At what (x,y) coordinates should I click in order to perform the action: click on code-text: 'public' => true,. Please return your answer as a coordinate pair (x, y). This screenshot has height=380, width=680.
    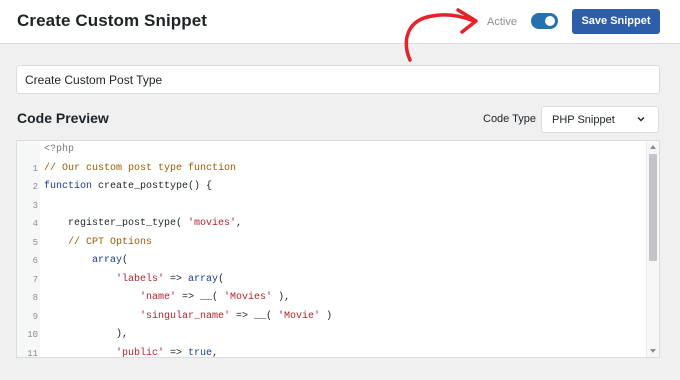
    Looking at the image, I should click on (167, 352).